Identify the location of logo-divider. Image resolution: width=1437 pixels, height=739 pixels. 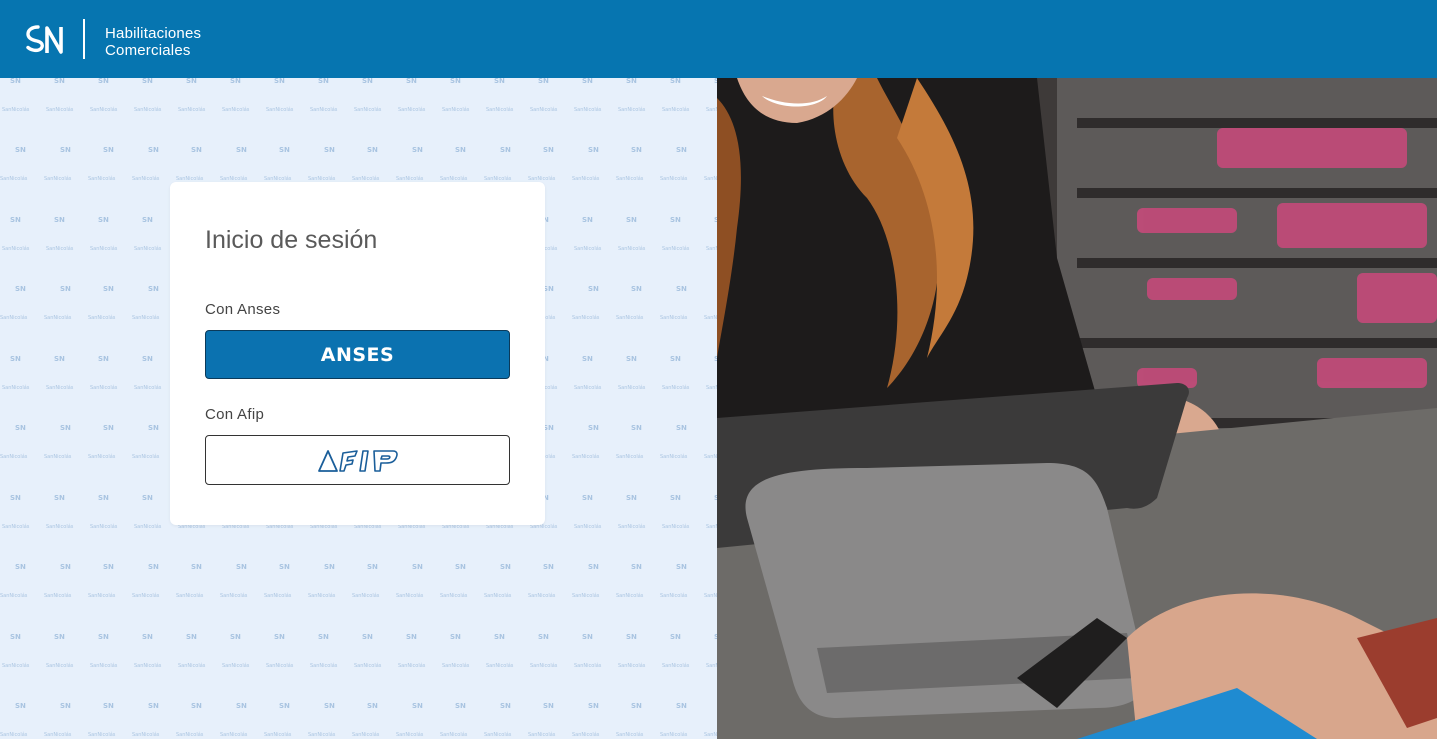
(84, 39).